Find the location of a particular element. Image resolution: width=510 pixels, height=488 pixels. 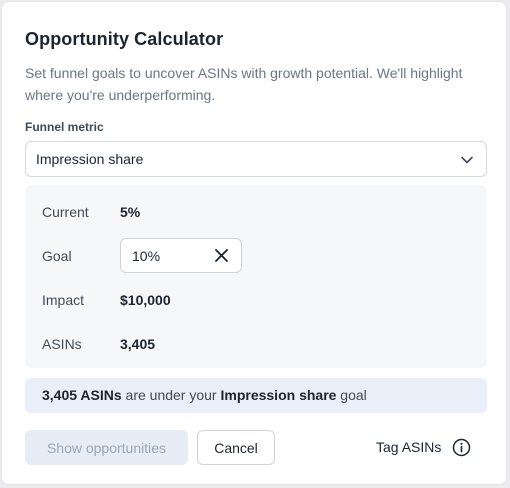

info-icon is located at coordinates (461, 447).